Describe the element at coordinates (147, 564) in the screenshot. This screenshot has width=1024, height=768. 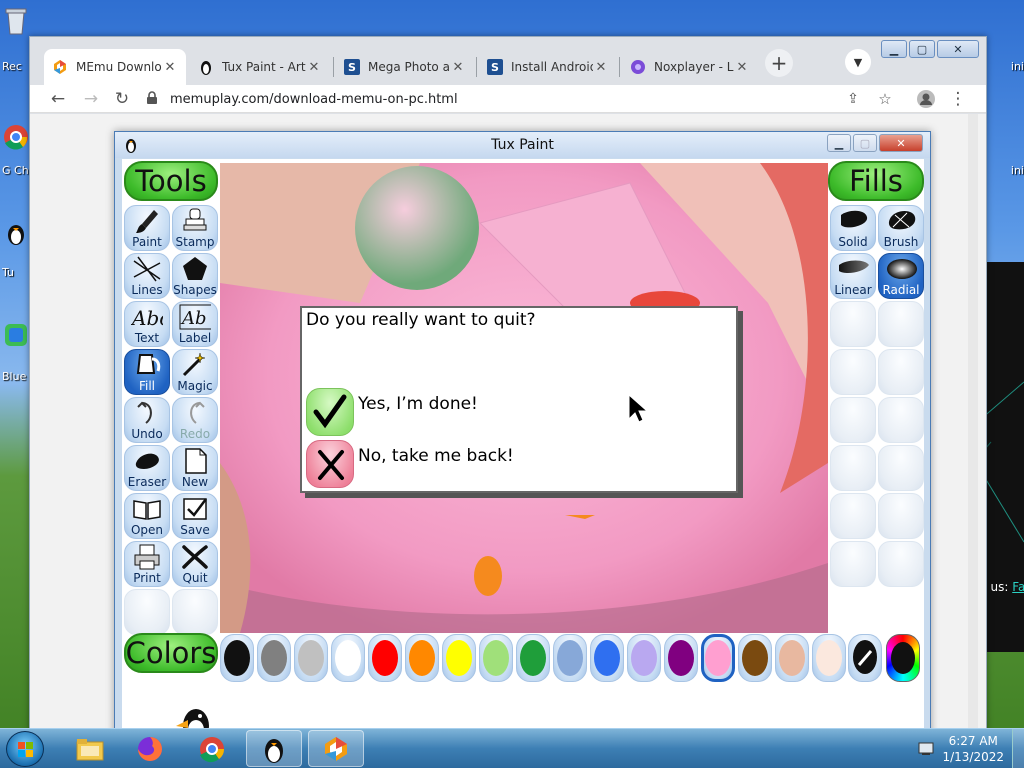
I see `tool-print-button: Print` at that location.